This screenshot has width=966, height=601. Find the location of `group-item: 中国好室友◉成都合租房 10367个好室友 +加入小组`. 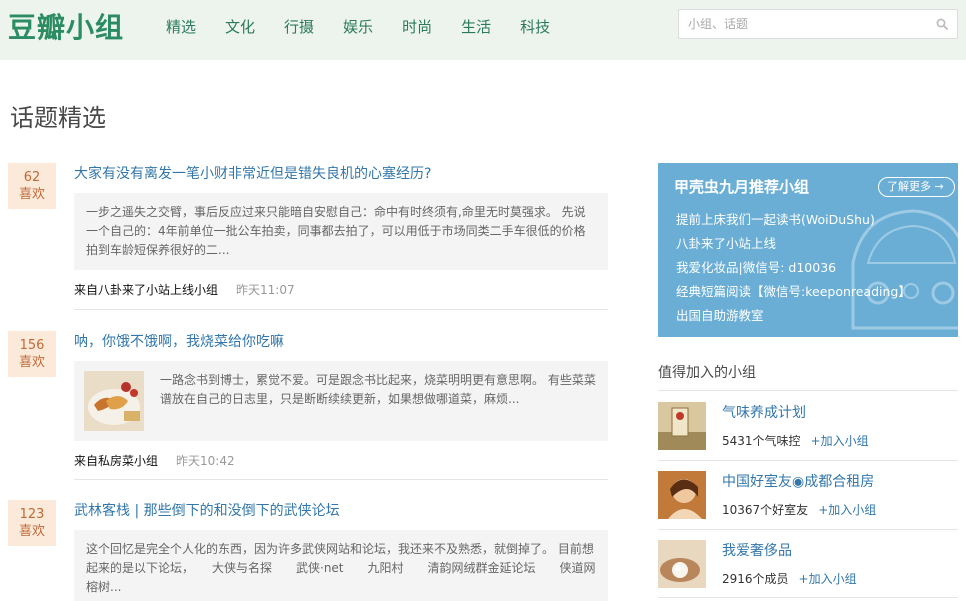

group-item: 中国好室友◉成都合租房 10367个好室友 +加入小组 is located at coordinates (808, 501).